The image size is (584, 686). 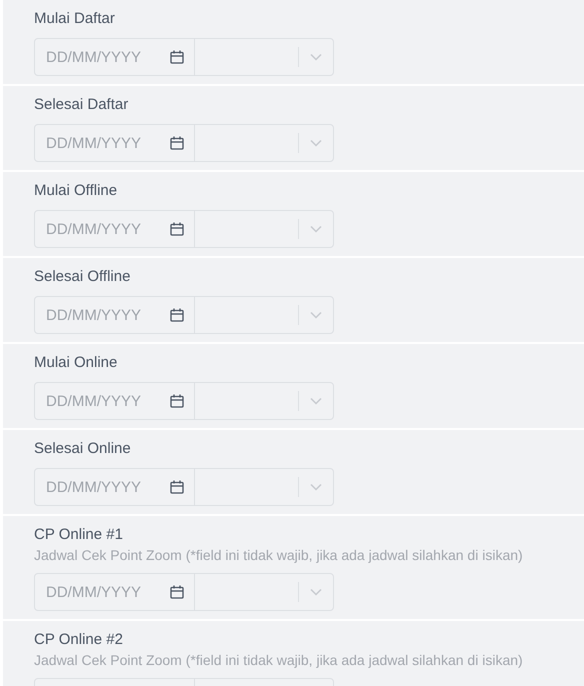 I want to click on field-label: CP Online #2, so click(x=79, y=640).